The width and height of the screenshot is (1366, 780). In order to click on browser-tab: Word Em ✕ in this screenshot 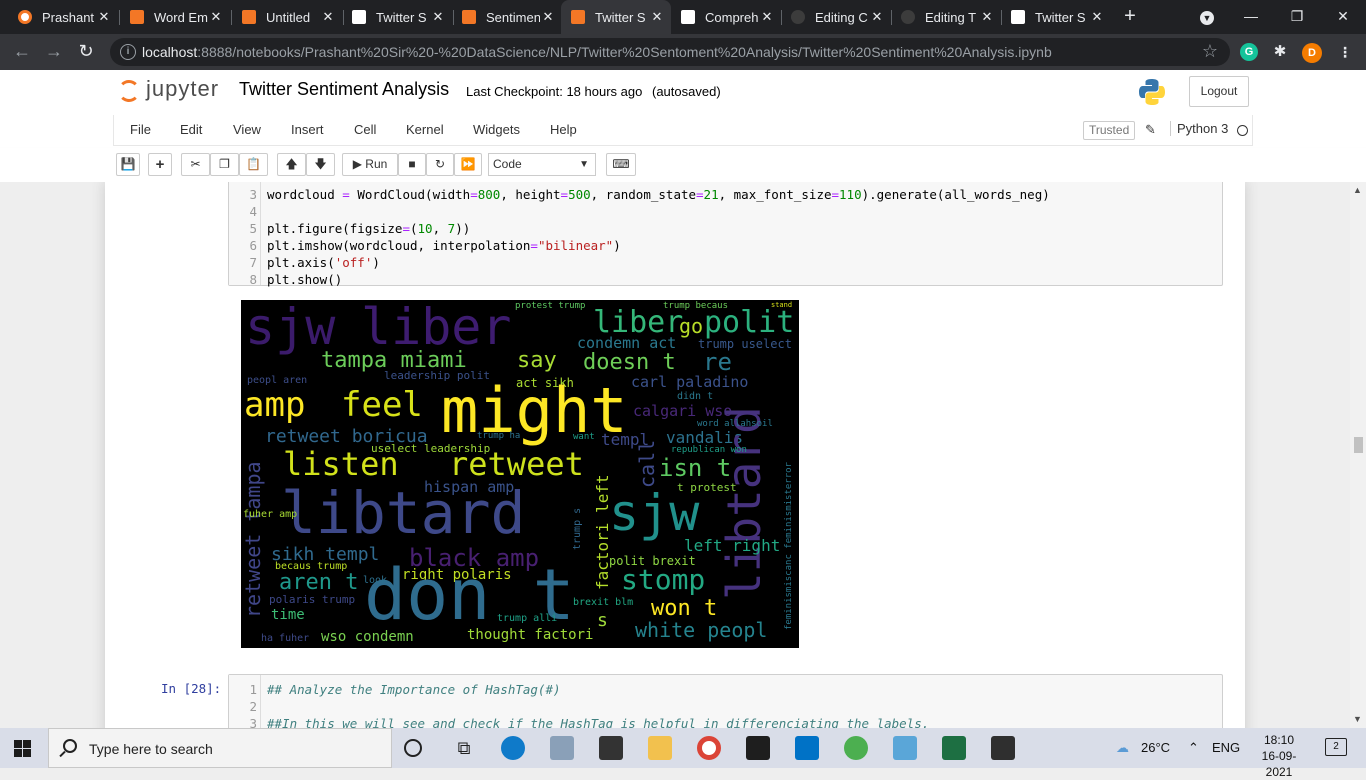, I will do `click(175, 17)`.